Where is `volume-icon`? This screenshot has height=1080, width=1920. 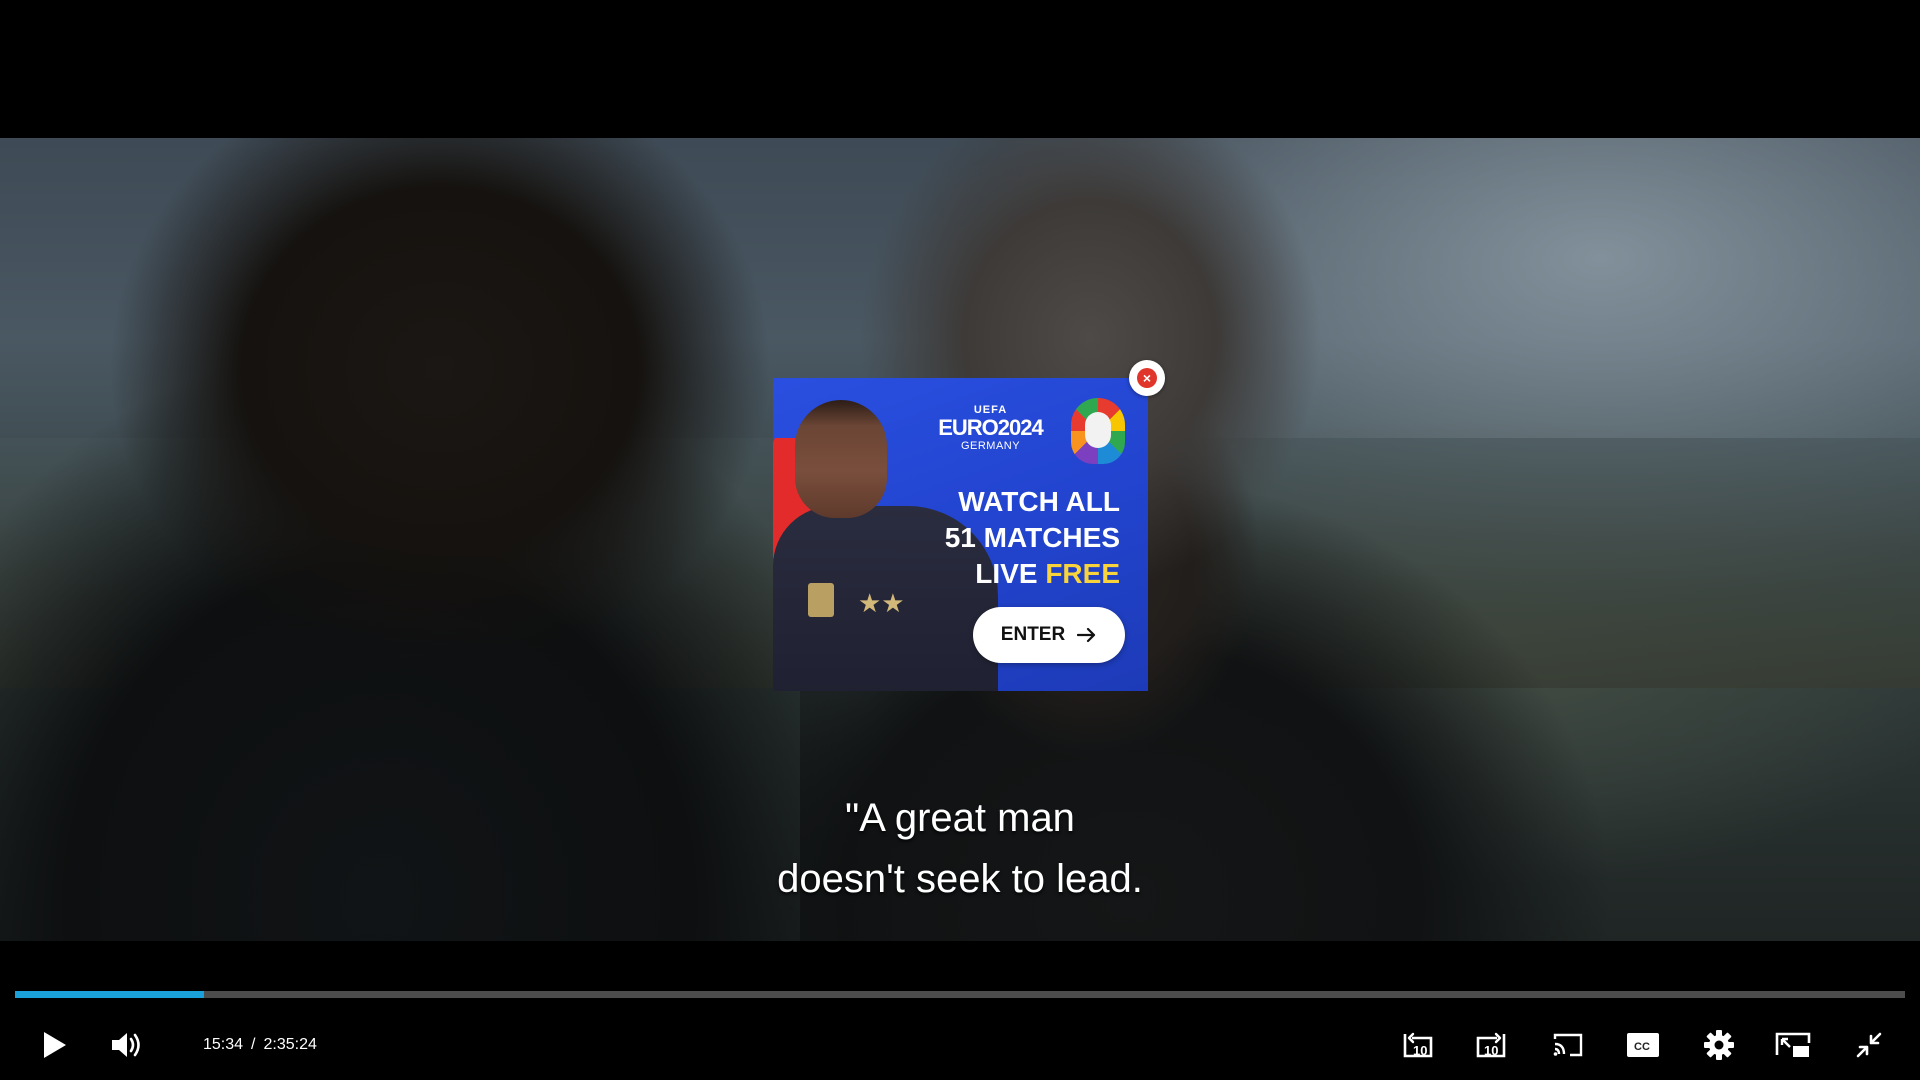
volume-icon is located at coordinates (126, 1045).